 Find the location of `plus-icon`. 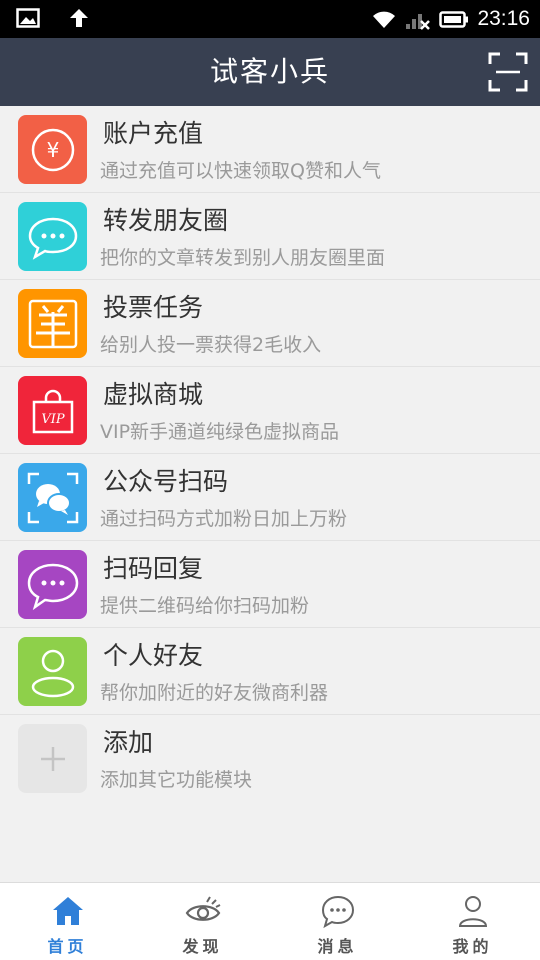

plus-icon is located at coordinates (52, 758).